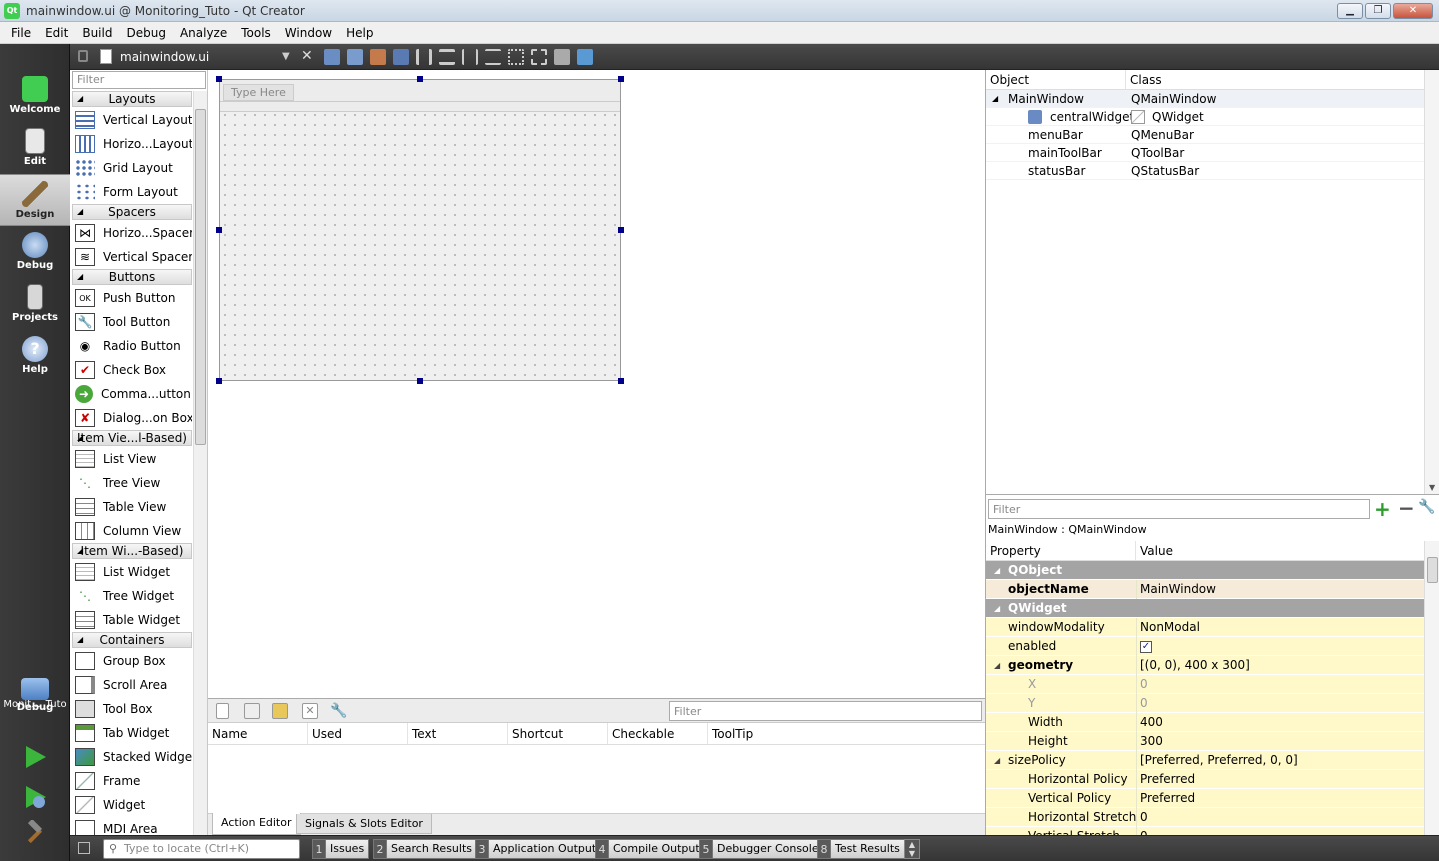  I want to click on widget-item: Tool Box, so click(132, 709).